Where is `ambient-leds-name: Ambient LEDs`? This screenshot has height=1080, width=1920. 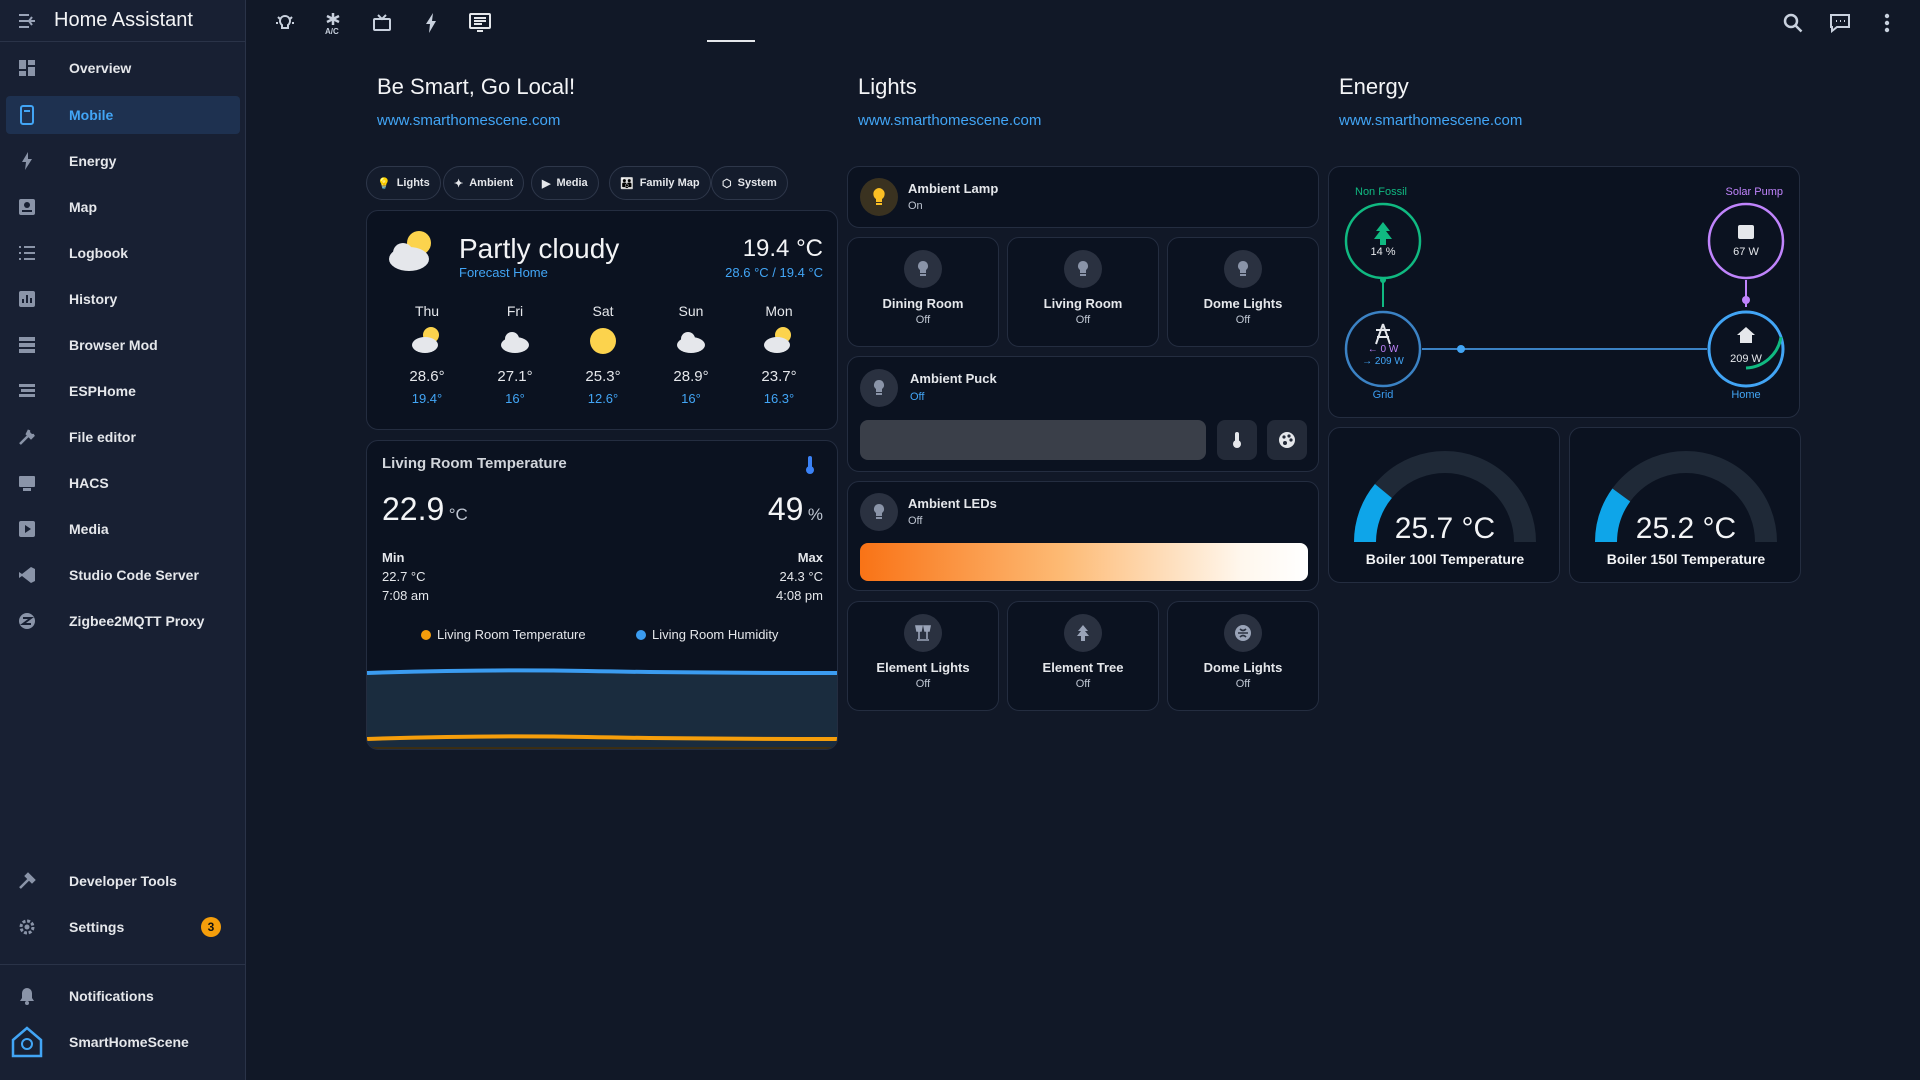
ambient-leds-name: Ambient LEDs is located at coordinates (952, 503).